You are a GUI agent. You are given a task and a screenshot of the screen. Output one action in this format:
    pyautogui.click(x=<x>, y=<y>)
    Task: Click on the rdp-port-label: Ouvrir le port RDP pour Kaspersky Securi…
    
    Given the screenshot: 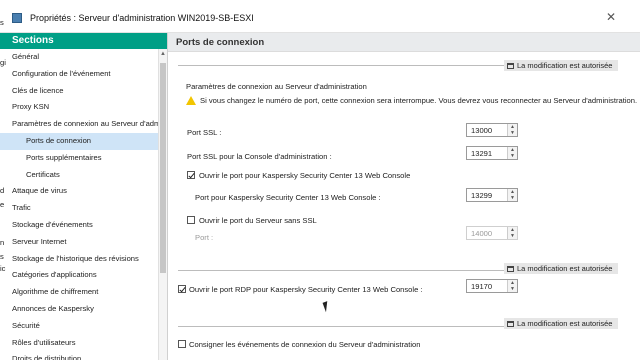 What is the action you would take?
    pyautogui.click(x=306, y=289)
    